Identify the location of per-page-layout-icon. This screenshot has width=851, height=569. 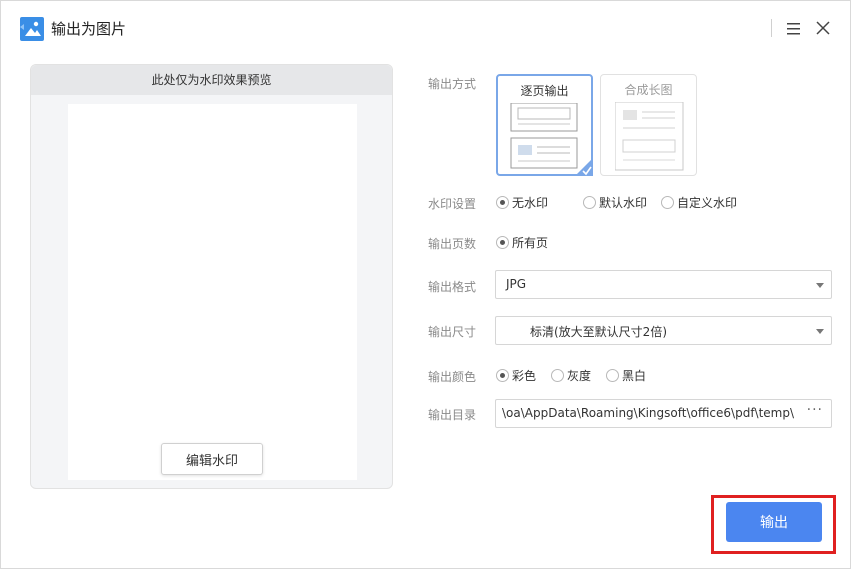
(544, 136).